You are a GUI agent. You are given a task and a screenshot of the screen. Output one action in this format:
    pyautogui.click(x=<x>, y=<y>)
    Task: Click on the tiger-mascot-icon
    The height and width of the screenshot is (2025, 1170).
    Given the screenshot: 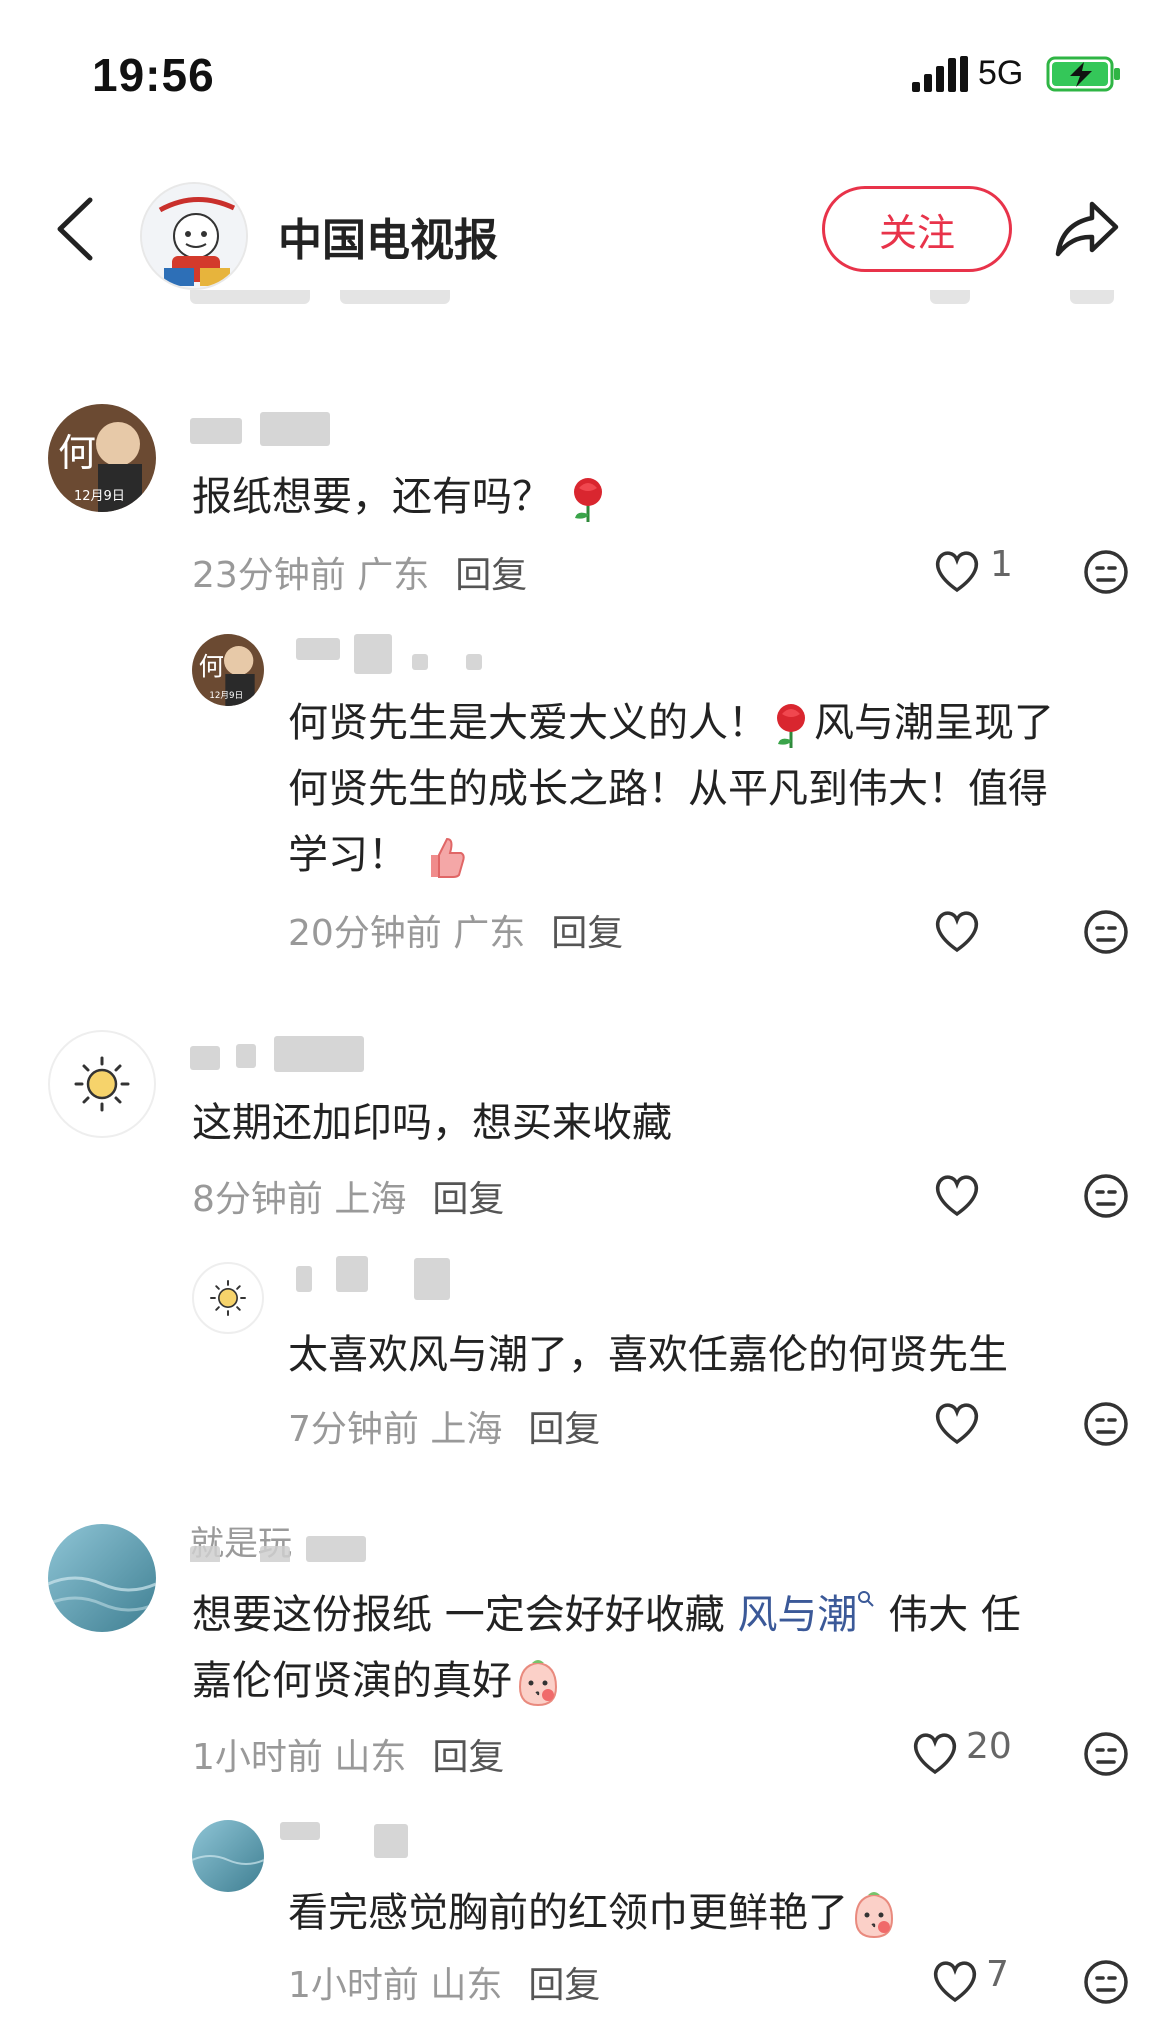 What is the action you would take?
    pyautogui.click(x=194, y=236)
    